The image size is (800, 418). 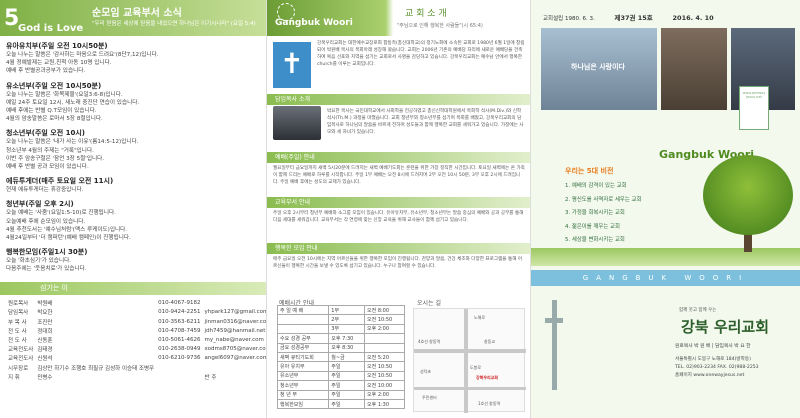 I want to click on cross-icon, so click(x=554, y=345).